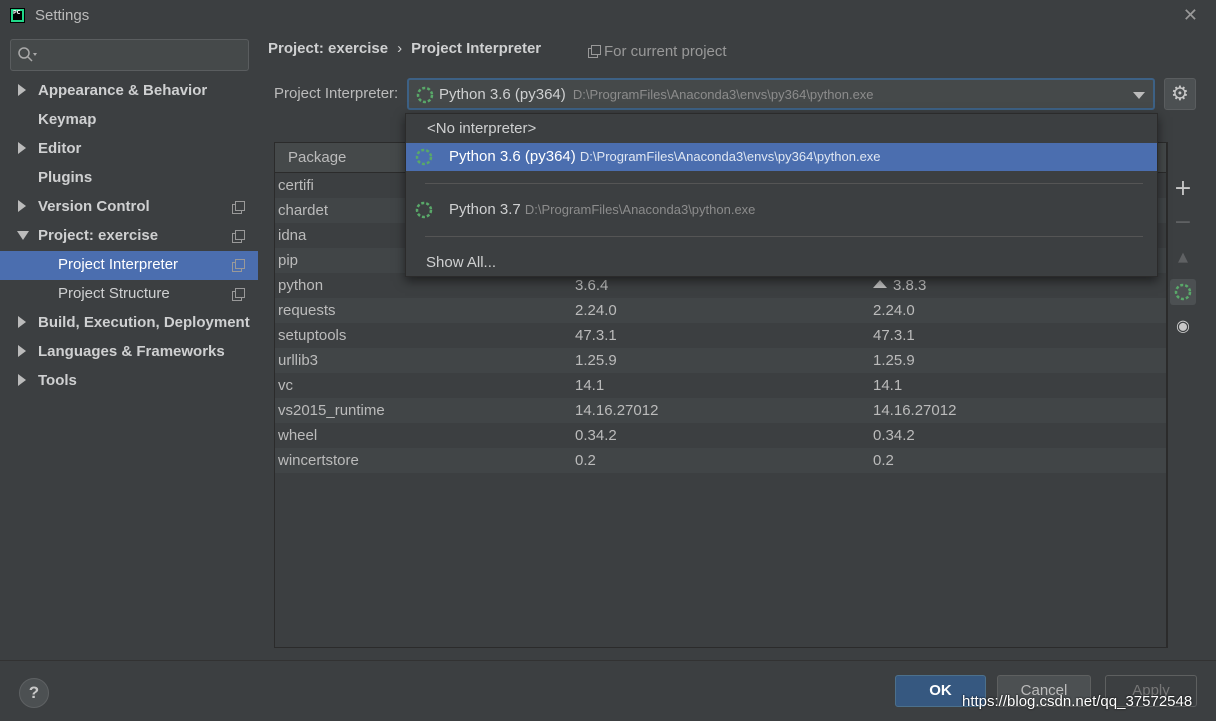 This screenshot has width=1216, height=721. I want to click on package-version: 14.1, so click(590, 385).